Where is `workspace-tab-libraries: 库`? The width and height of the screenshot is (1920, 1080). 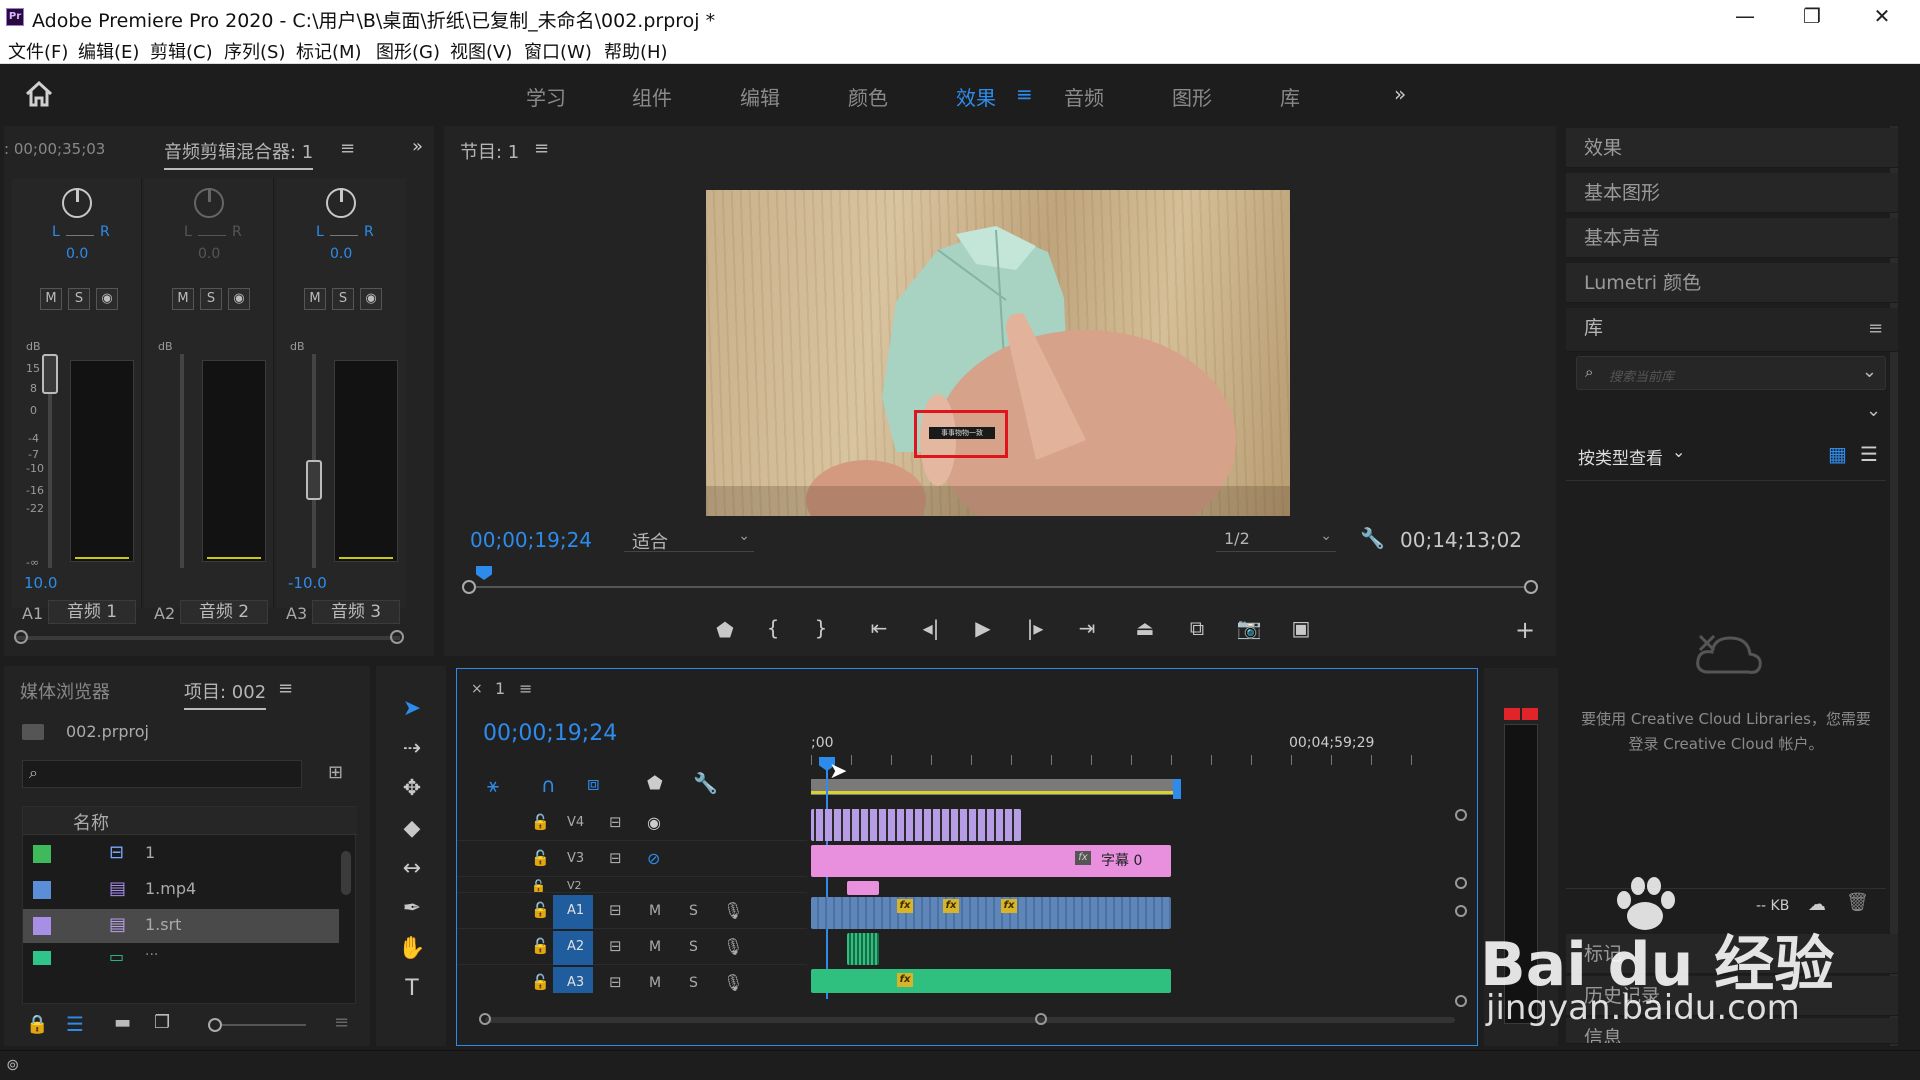
workspace-tab-libraries: 库 is located at coordinates (1290, 96).